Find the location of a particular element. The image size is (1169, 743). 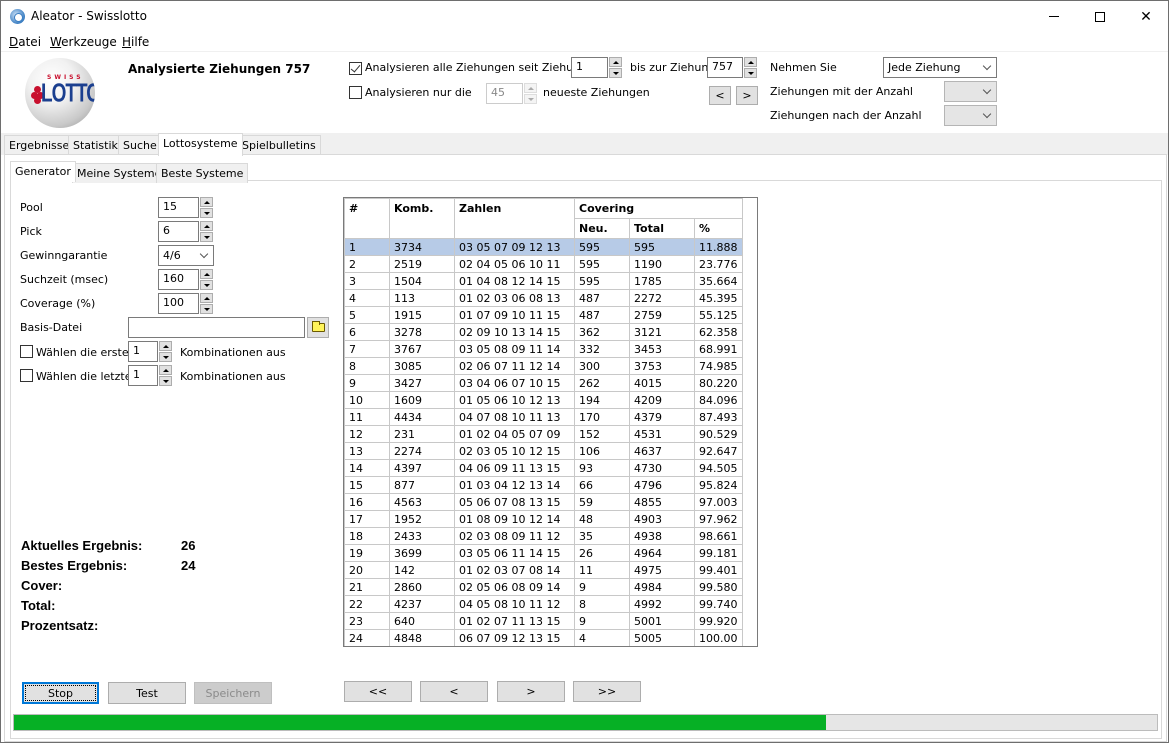

choose-last-spinner is located at coordinates (165, 375).